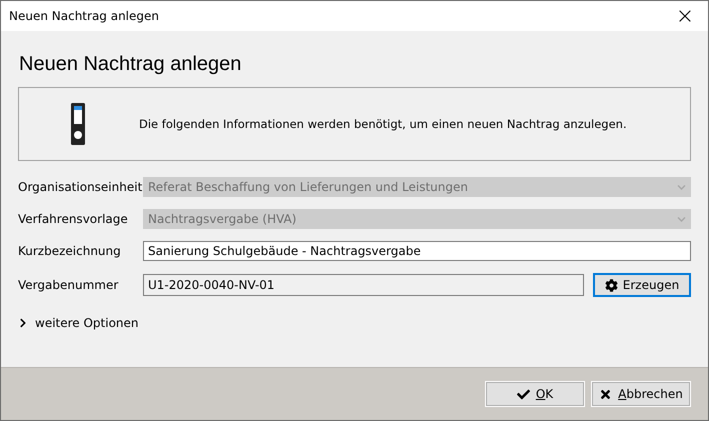 The height and width of the screenshot is (421, 709). Describe the element at coordinates (363, 285) in the screenshot. I see `input-field: U1-2020-0040-NV-01` at that location.